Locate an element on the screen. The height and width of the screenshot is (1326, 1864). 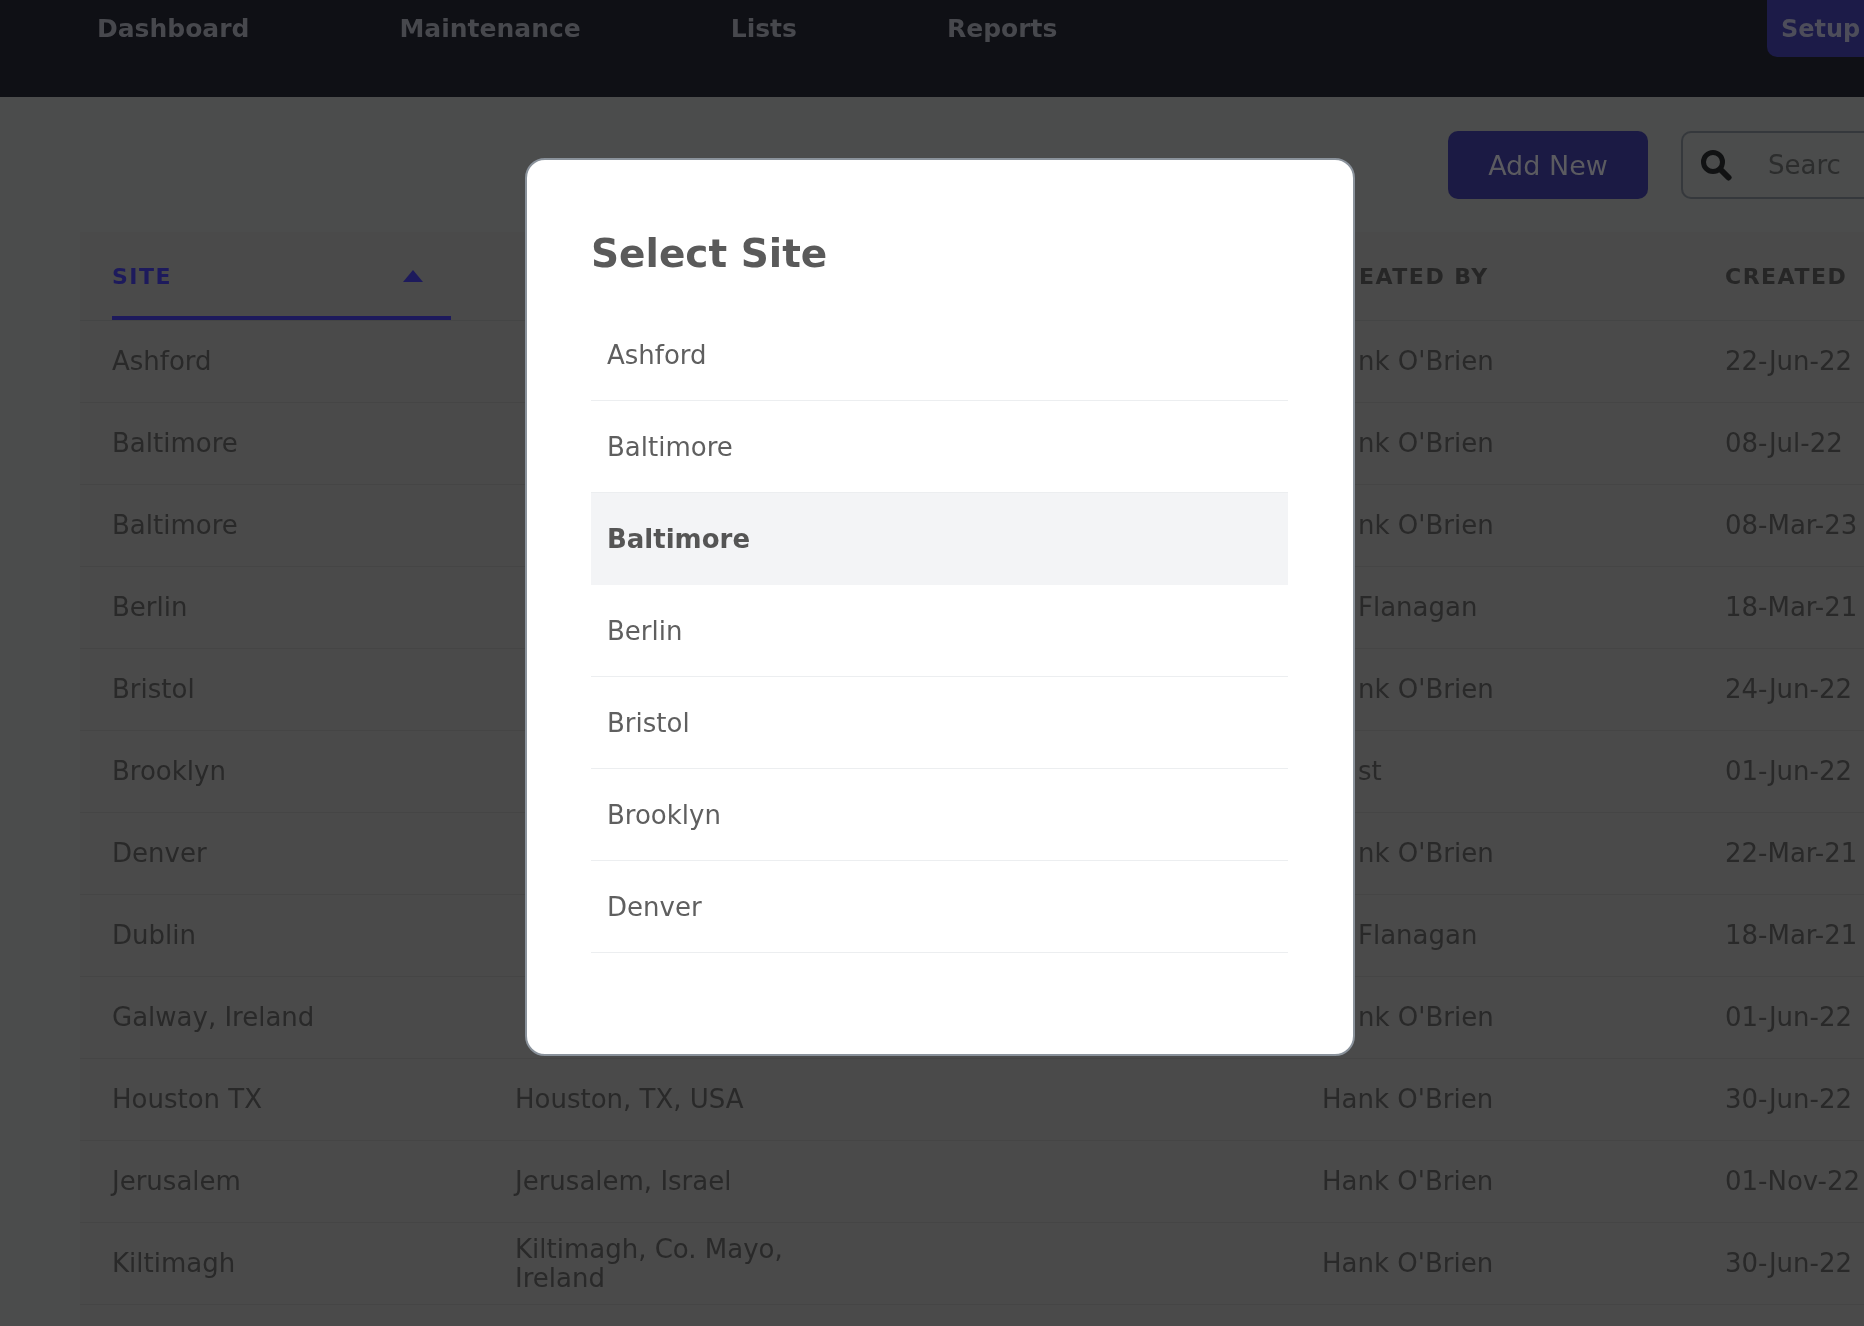
search-icon is located at coordinates (1716, 165).